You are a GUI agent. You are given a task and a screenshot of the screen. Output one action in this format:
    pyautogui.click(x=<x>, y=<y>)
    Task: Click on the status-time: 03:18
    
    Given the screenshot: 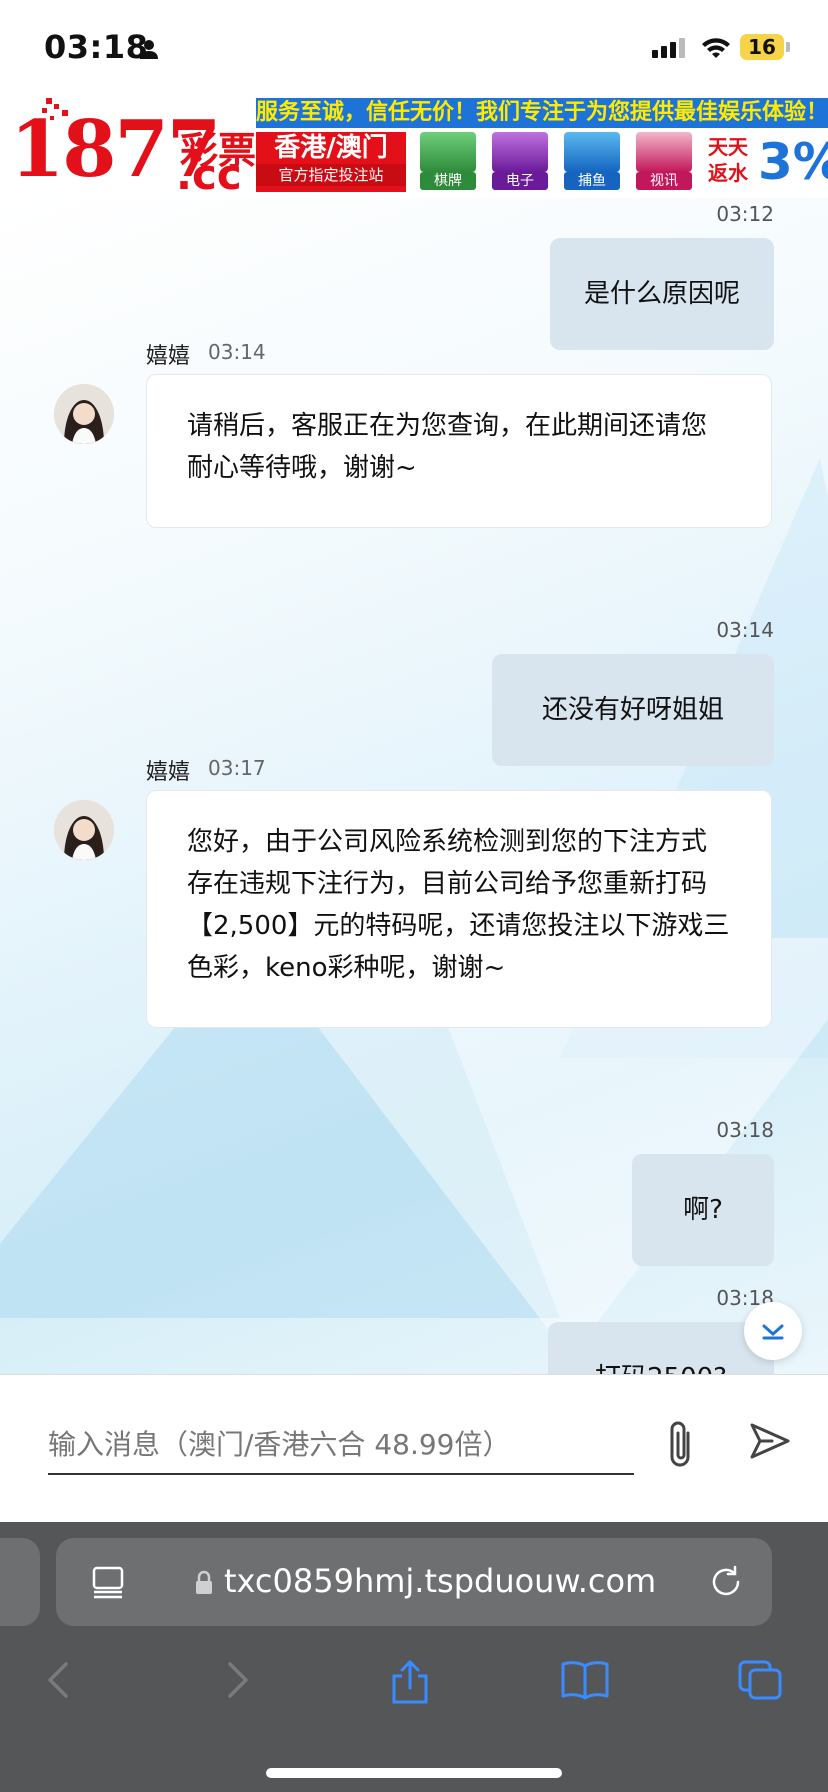 What is the action you would take?
    pyautogui.click(x=96, y=47)
    